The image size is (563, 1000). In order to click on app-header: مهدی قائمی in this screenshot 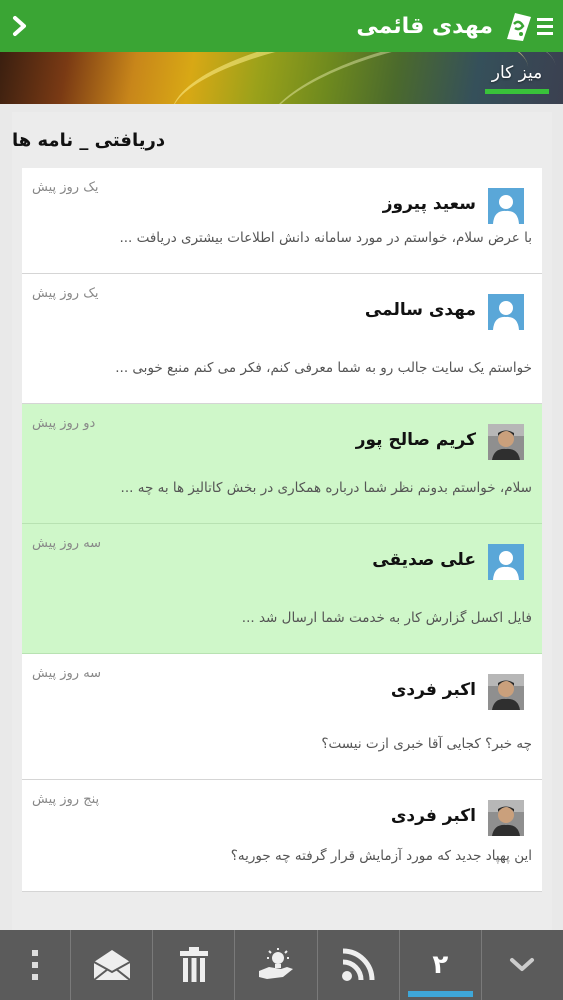, I will do `click(281, 26)`.